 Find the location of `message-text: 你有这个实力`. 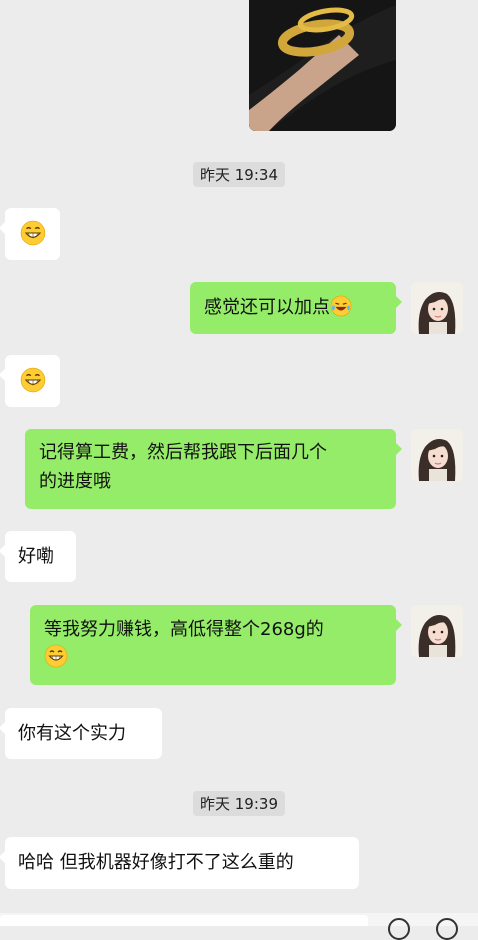

message-text: 你有这个实力 is located at coordinates (72, 733).